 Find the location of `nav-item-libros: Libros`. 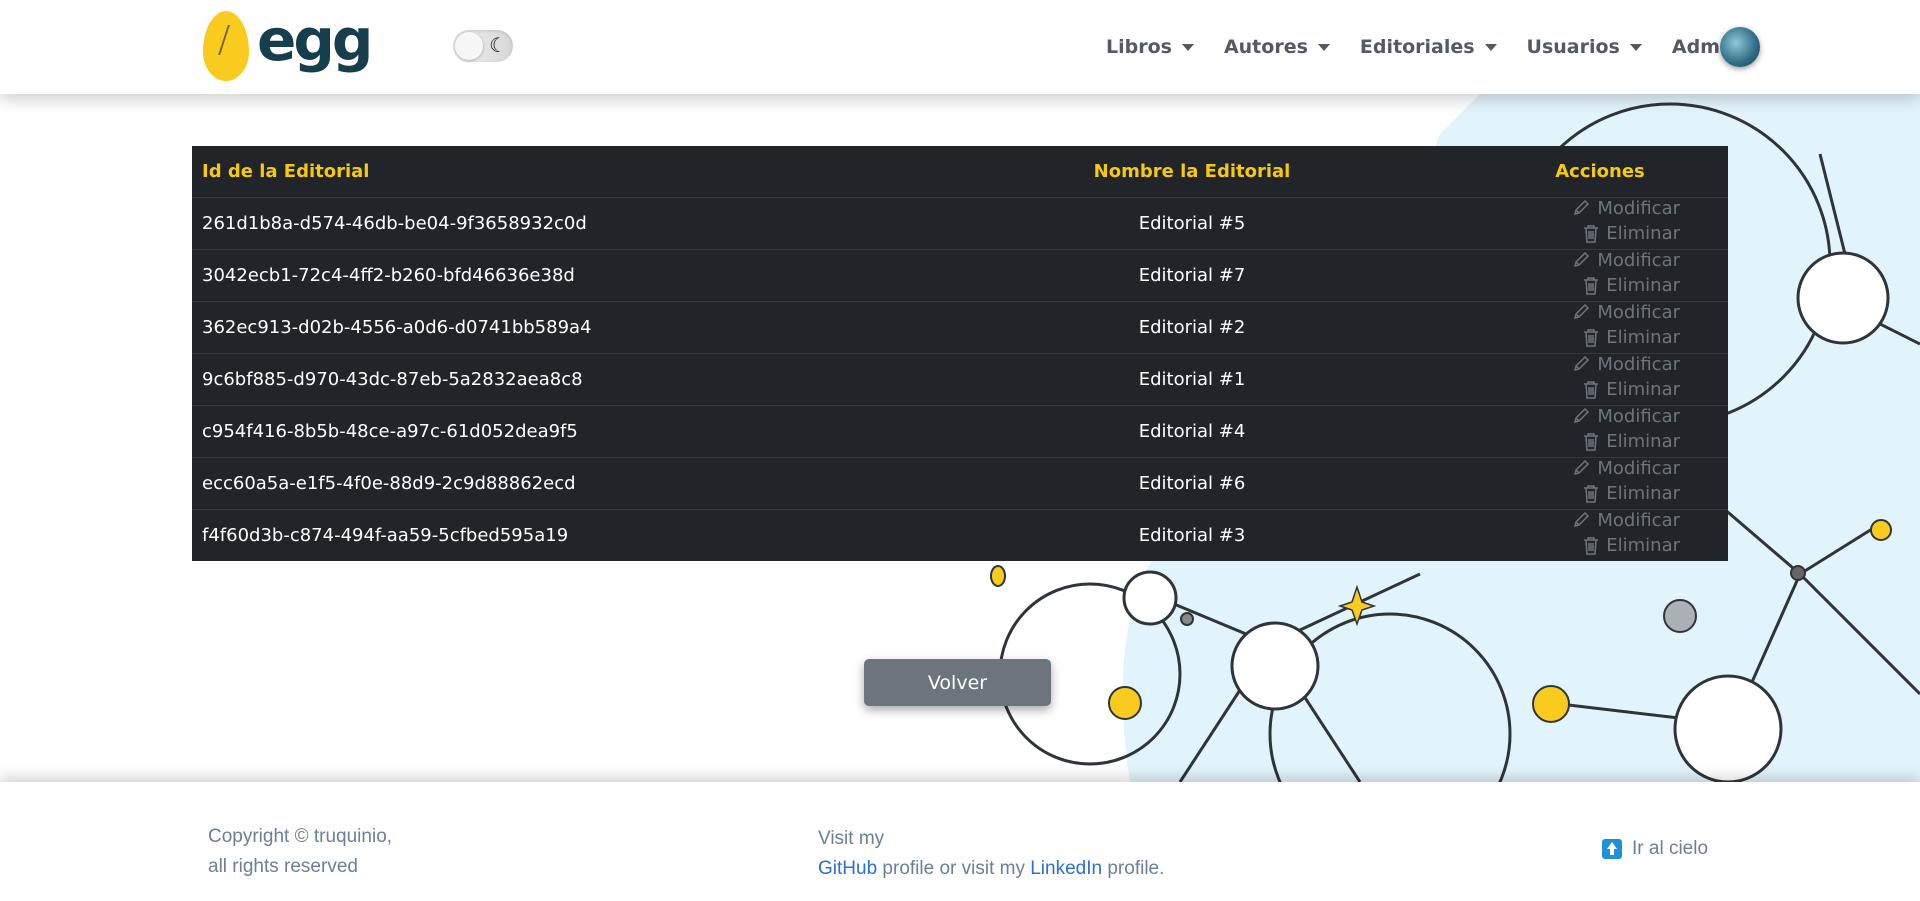

nav-item-libros: Libros is located at coordinates (1150, 47).